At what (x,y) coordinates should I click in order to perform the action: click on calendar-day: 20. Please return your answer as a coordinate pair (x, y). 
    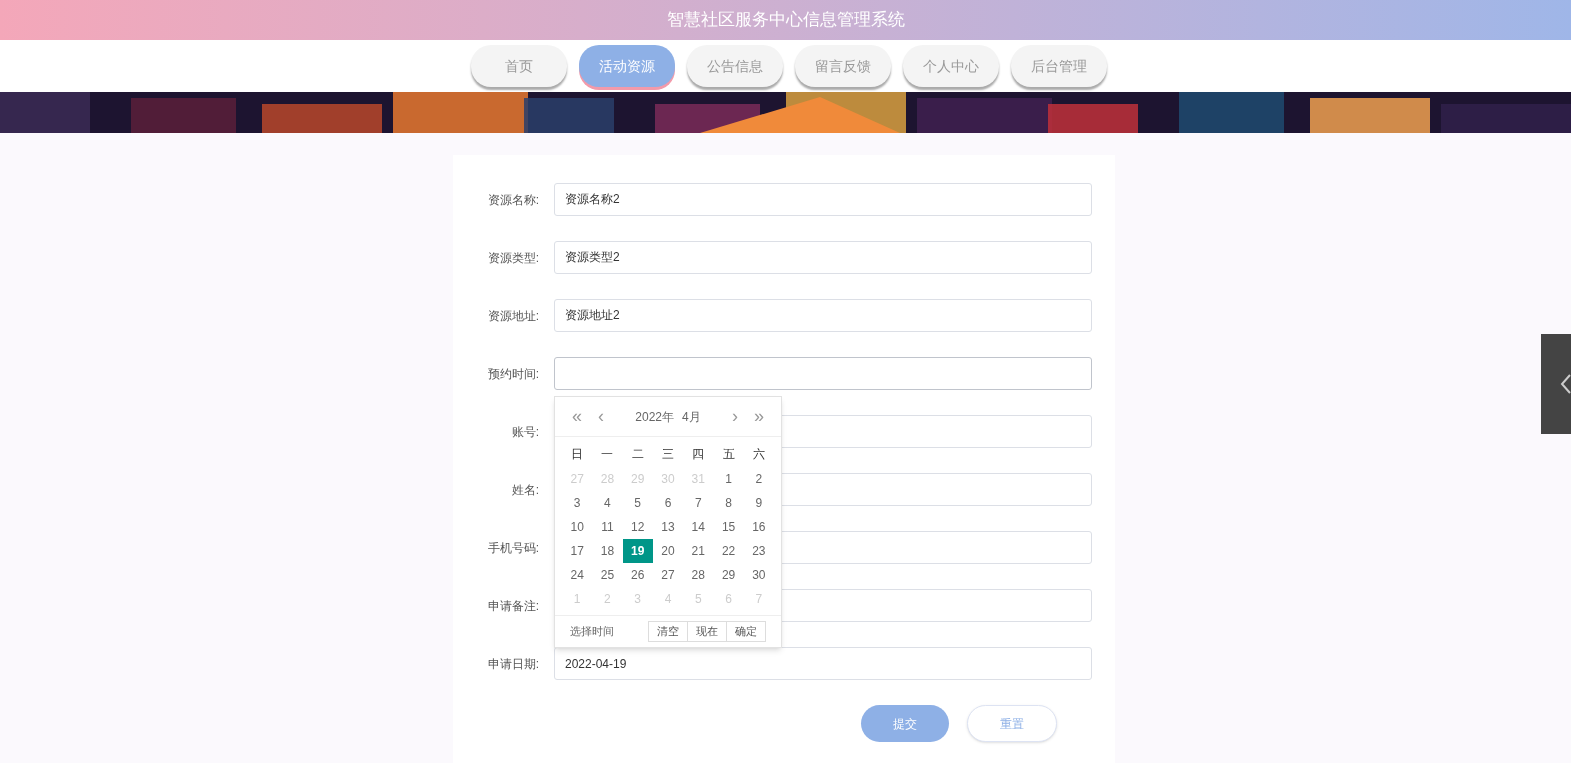
    Looking at the image, I should click on (668, 551).